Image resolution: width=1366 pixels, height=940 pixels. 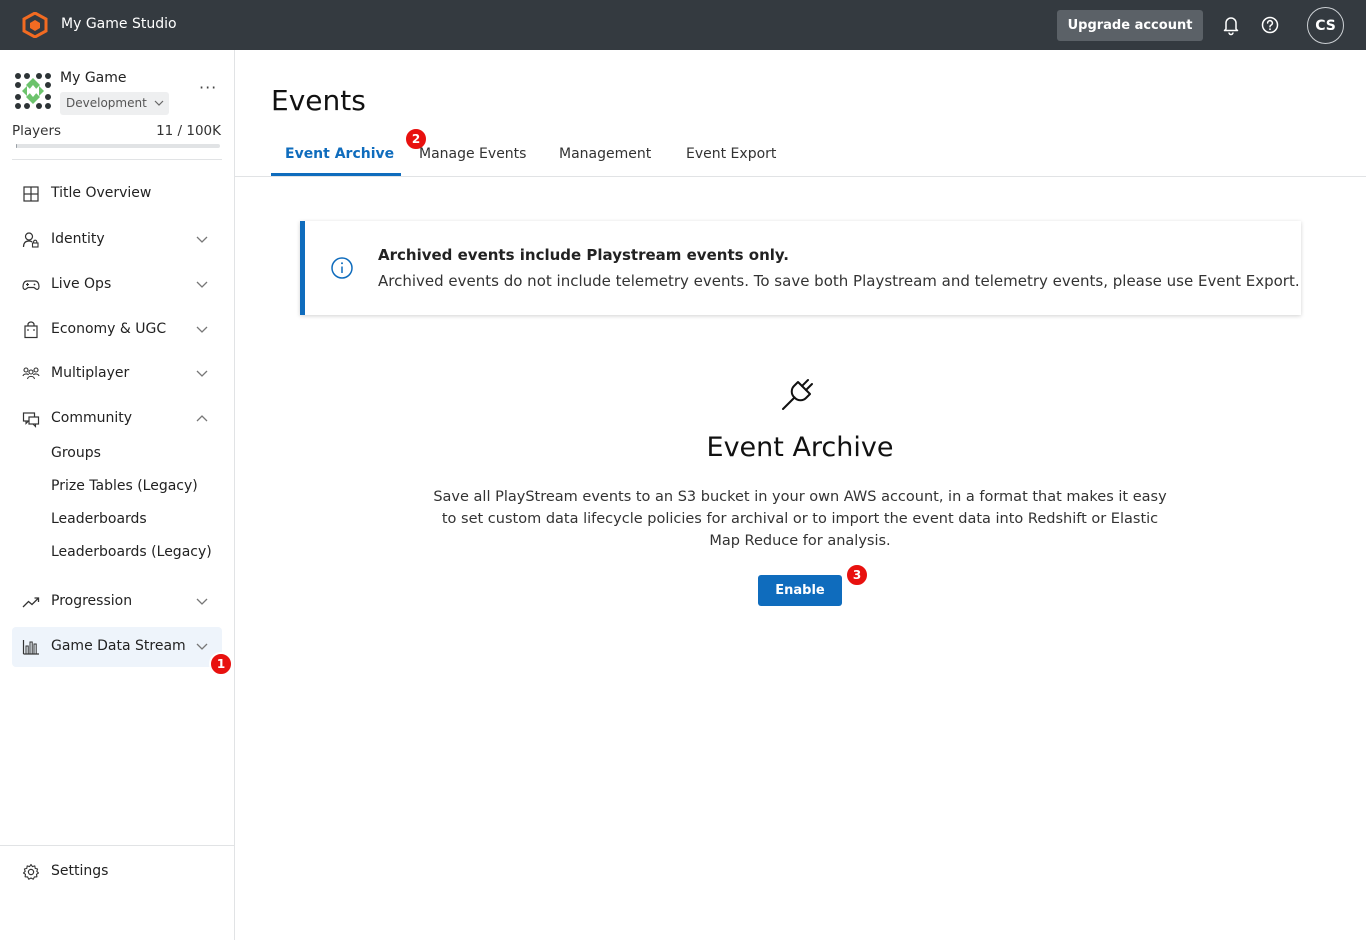 What do you see at coordinates (117, 872) in the screenshot?
I see `sidebar-item-settings: Settings` at bounding box center [117, 872].